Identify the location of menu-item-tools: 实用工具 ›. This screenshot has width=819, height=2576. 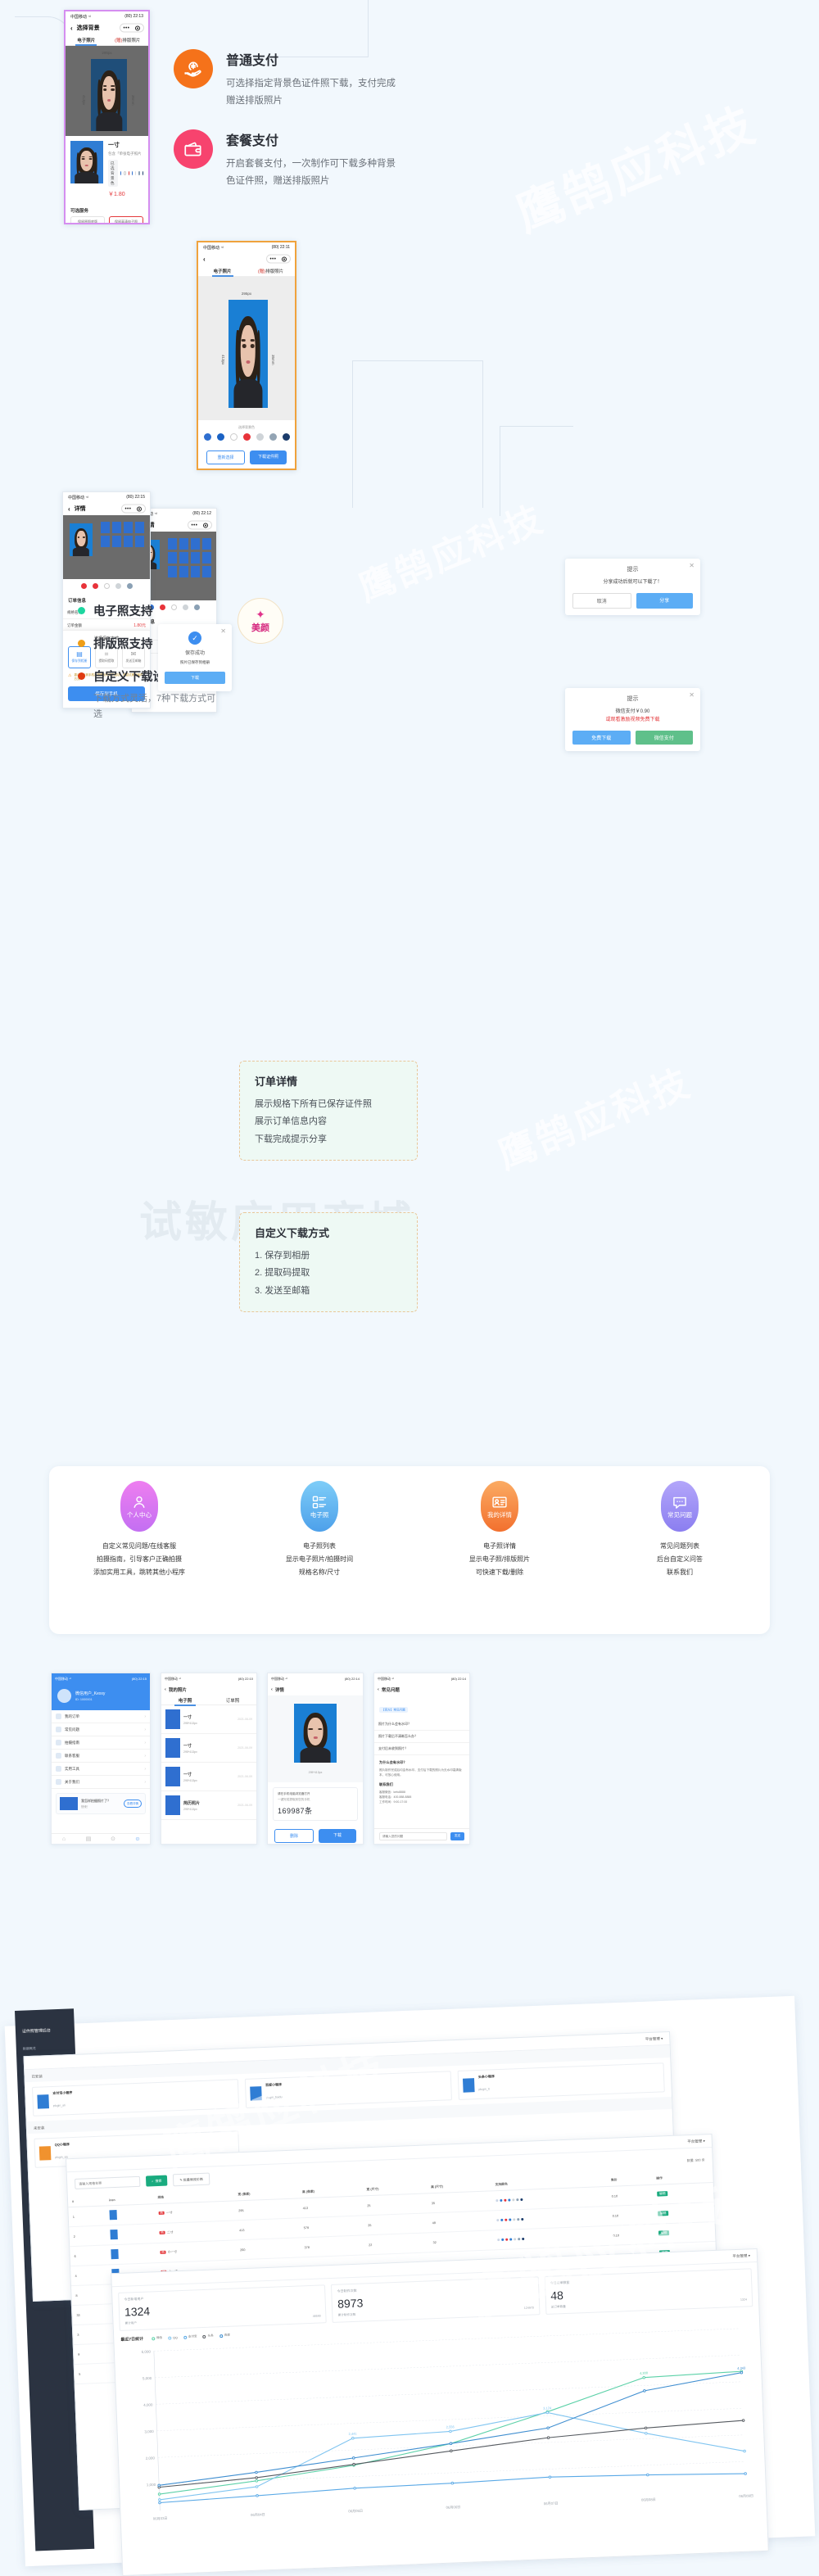
(101, 1769).